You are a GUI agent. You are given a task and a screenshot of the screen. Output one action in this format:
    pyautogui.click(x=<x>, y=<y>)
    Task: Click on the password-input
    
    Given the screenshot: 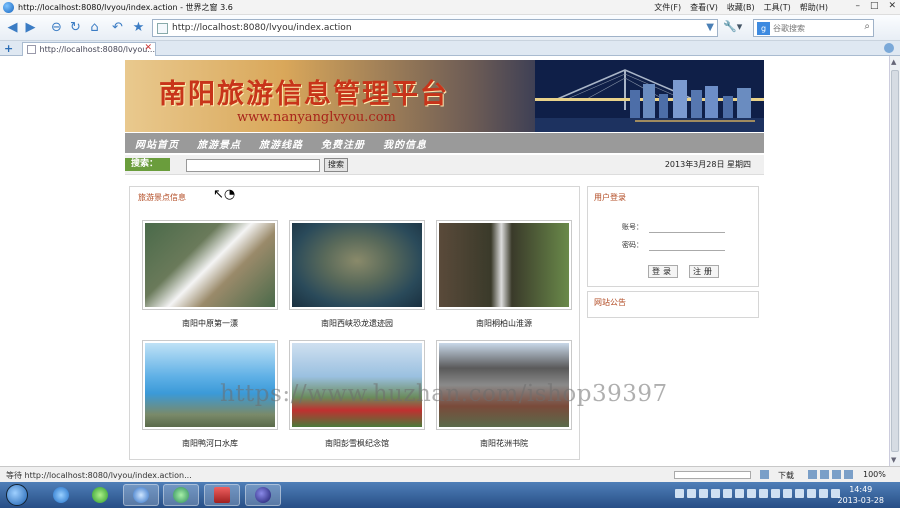 What is the action you would take?
    pyautogui.click(x=687, y=245)
    